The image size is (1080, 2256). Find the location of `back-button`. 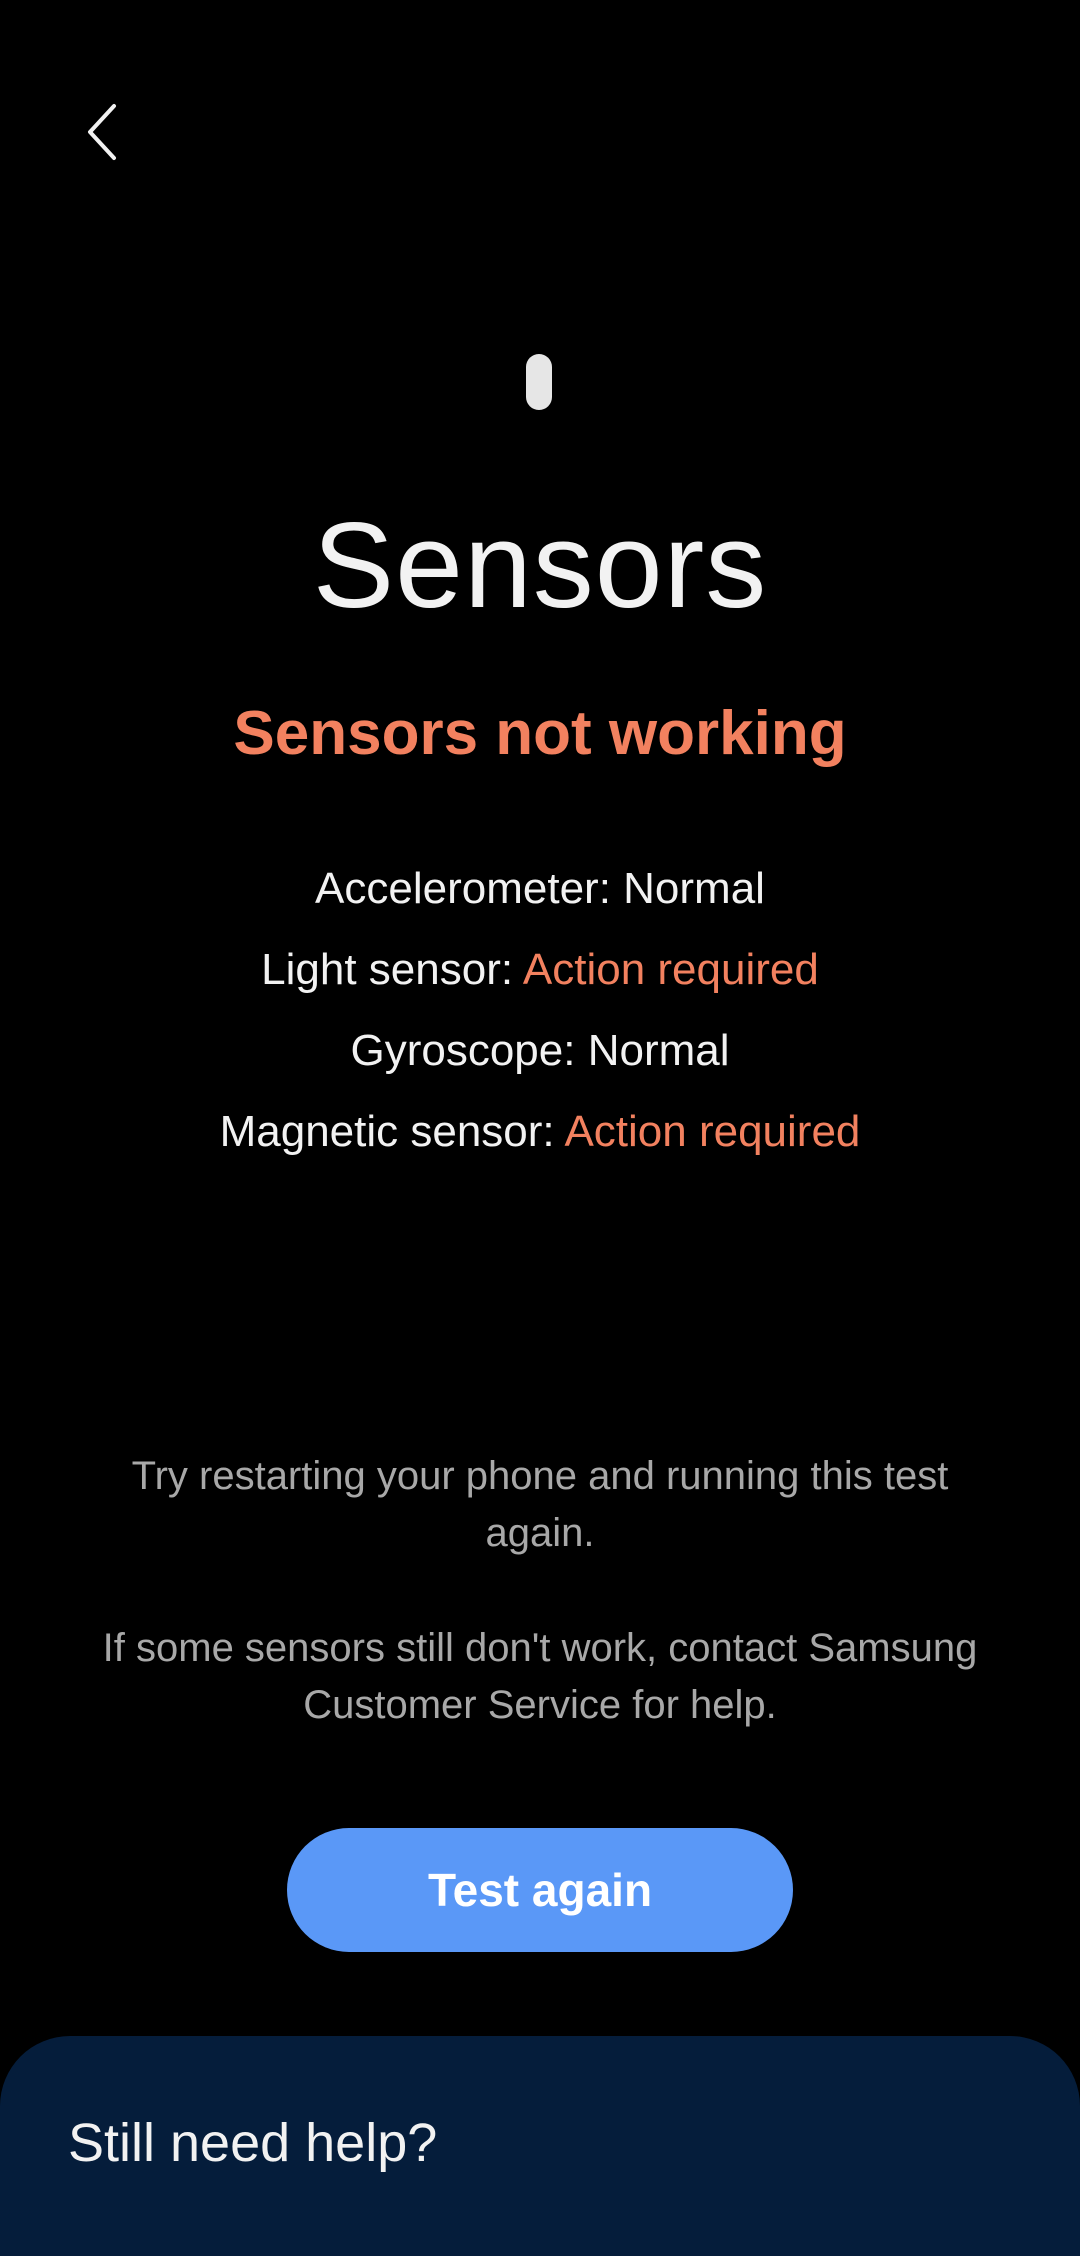

back-button is located at coordinates (102, 132).